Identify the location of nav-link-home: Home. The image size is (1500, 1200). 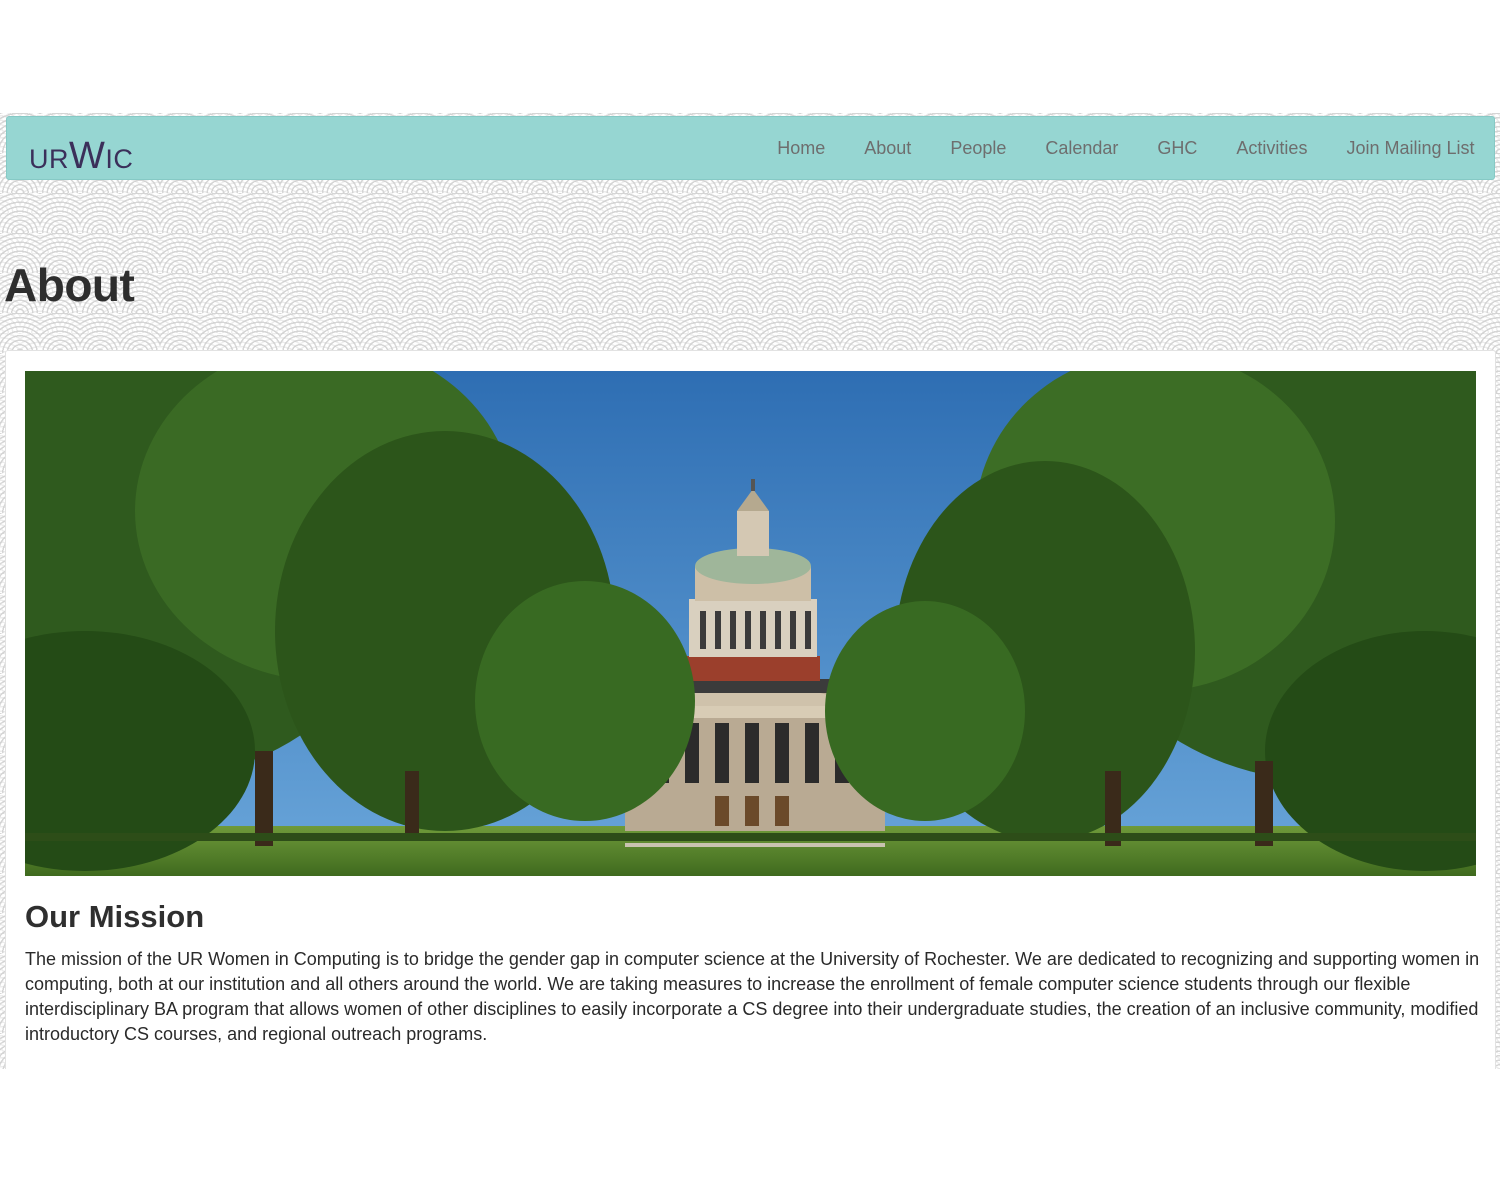
(801, 148).